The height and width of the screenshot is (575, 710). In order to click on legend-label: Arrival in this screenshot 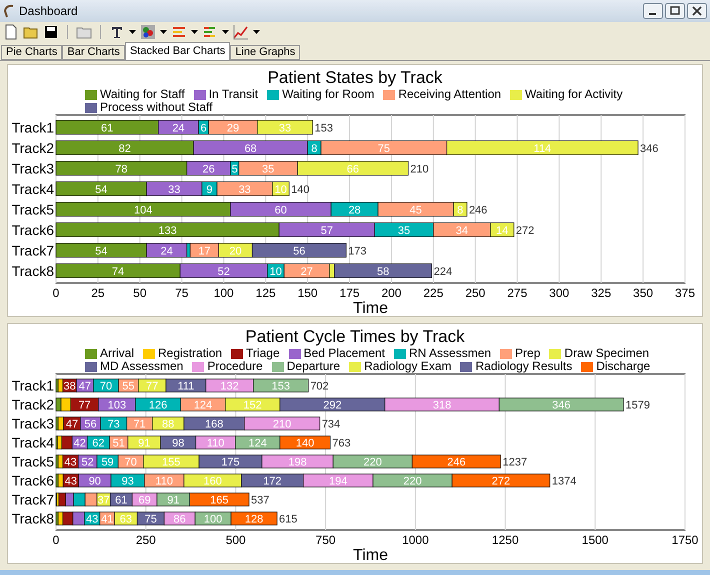, I will do `click(117, 353)`.